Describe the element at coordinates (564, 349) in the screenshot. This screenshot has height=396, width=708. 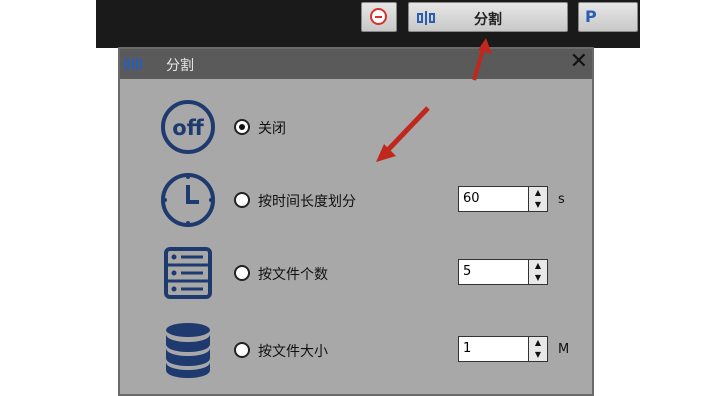
I see `size-unit: M` at that location.